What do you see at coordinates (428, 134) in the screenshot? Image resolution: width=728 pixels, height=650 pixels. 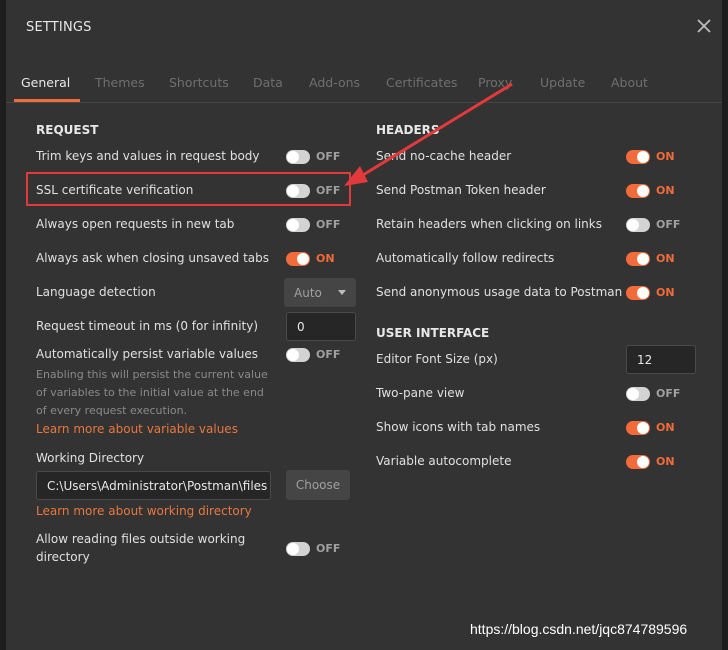 I see `annotation-arrow-icon` at bounding box center [428, 134].